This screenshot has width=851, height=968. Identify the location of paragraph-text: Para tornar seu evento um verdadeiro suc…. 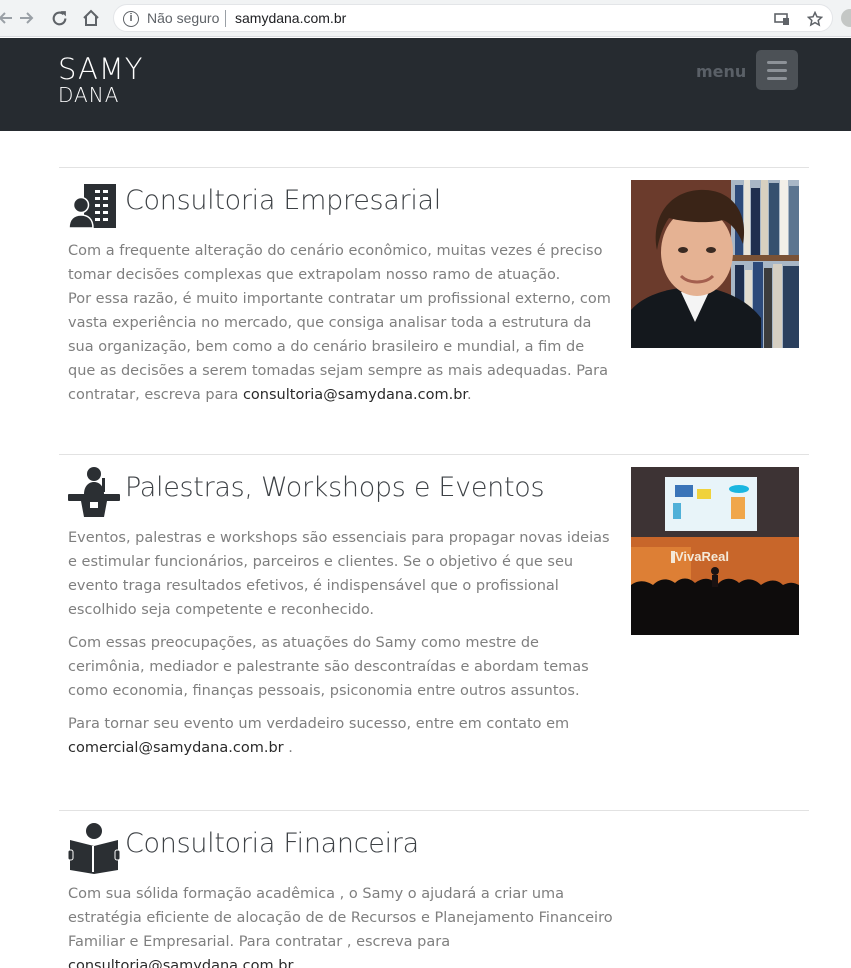
(319, 724).